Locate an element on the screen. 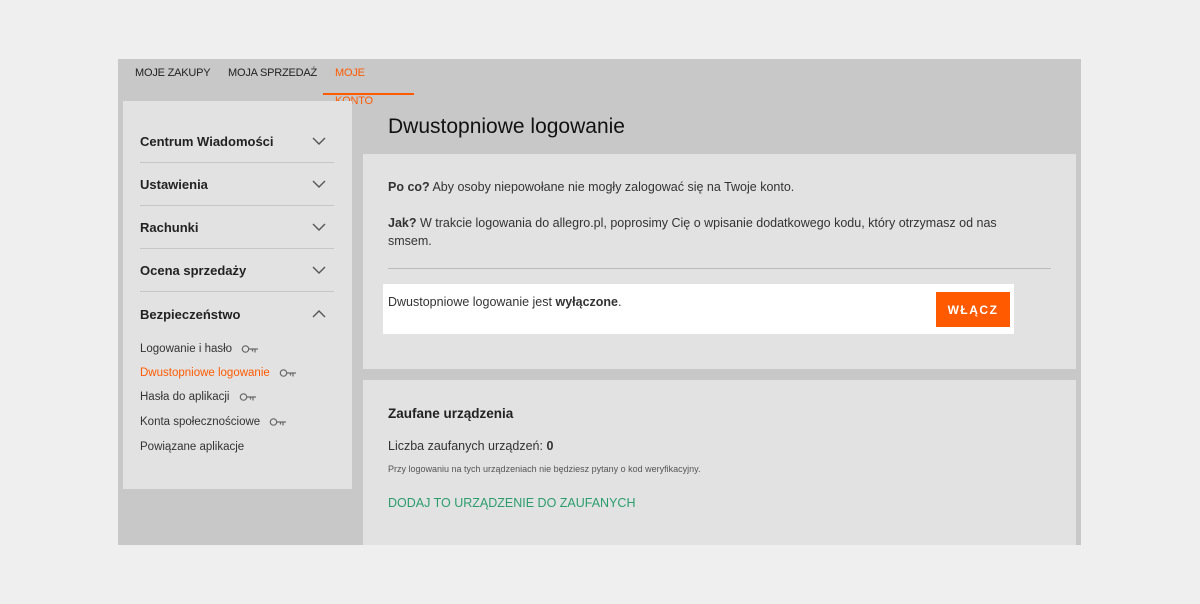 This screenshot has width=1200, height=604. sidebar-section-ocena-sprzedazy: Ocena sprzedaży is located at coordinates (237, 270).